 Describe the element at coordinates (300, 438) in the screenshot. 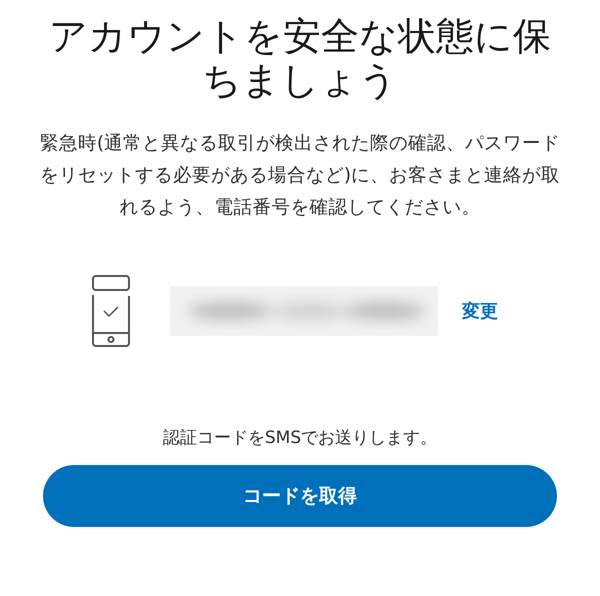

I see `sms-note: 認証コードをSMSでお送りします。` at that location.